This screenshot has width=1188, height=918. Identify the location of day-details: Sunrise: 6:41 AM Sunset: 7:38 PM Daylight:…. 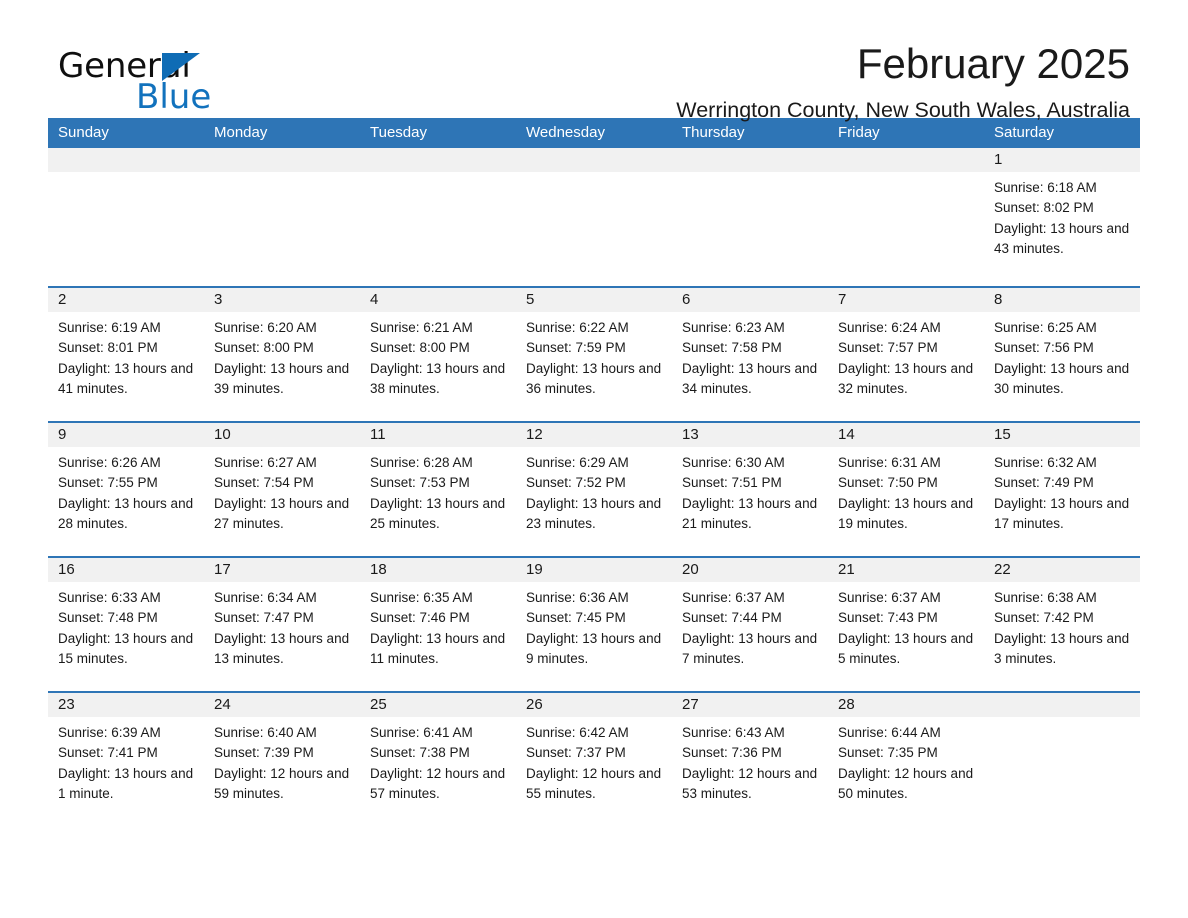
(438, 760).